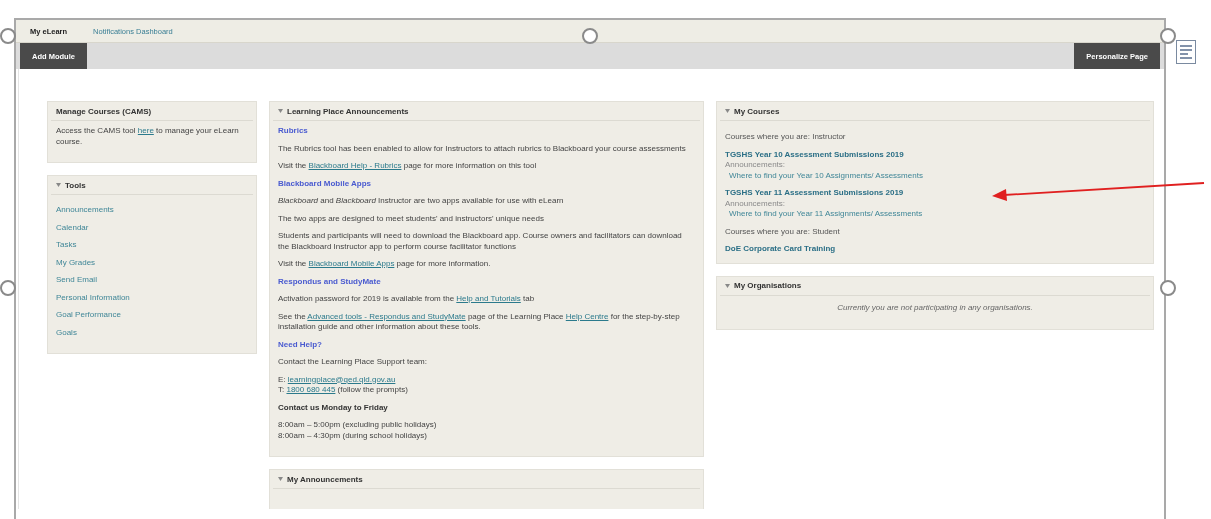  What do you see at coordinates (343, 390) in the screenshot?
I see `announcement-text: T: 1800 680 445 (follow the prompts)` at bounding box center [343, 390].